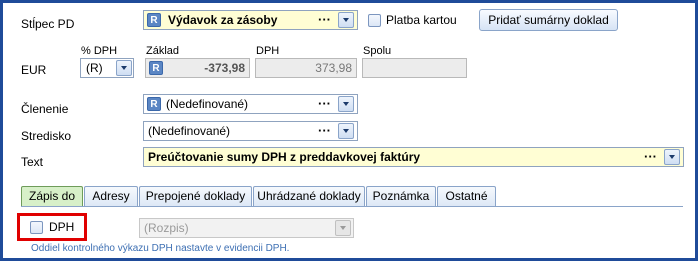  I want to click on platba-kartou-checkbox, so click(374, 20).